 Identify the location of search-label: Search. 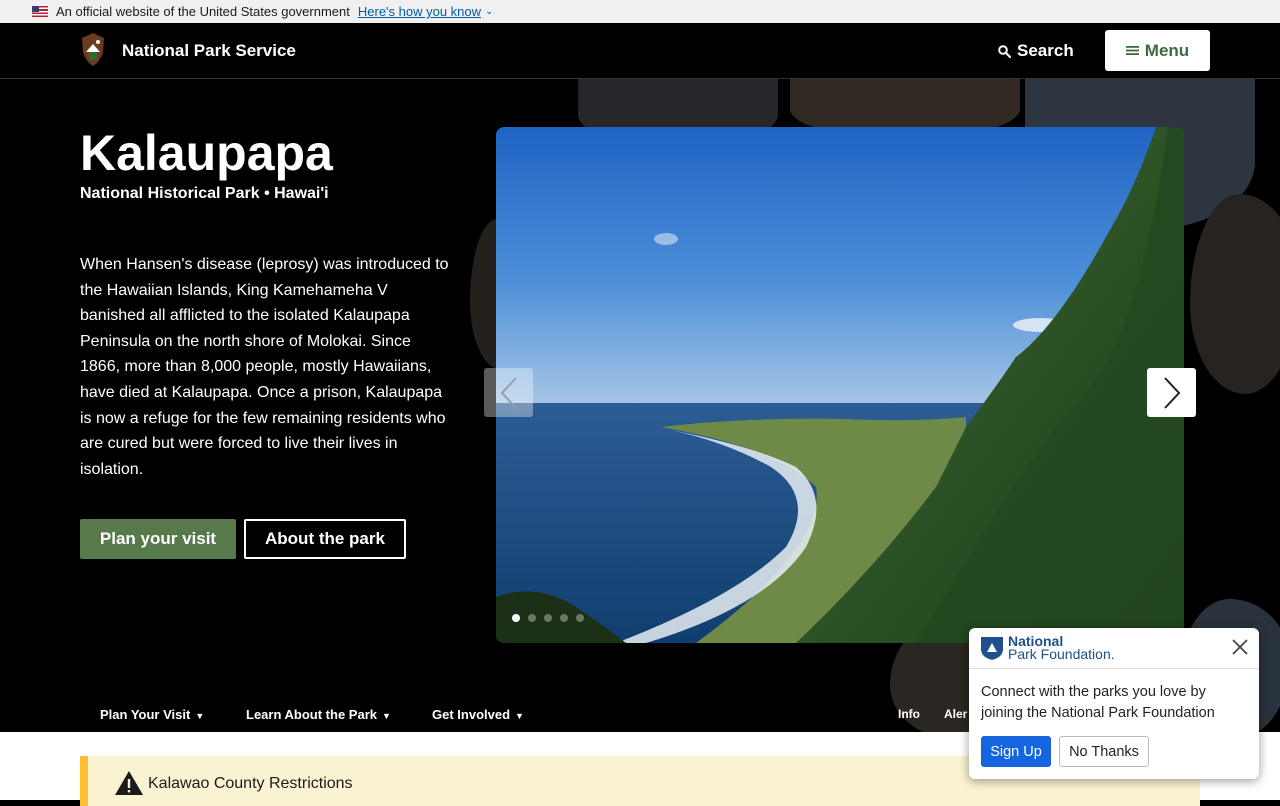
(1045, 50).